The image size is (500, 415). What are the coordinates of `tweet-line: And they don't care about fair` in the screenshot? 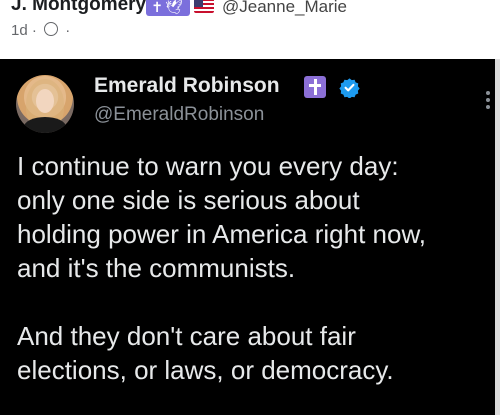 It's located at (186, 336).